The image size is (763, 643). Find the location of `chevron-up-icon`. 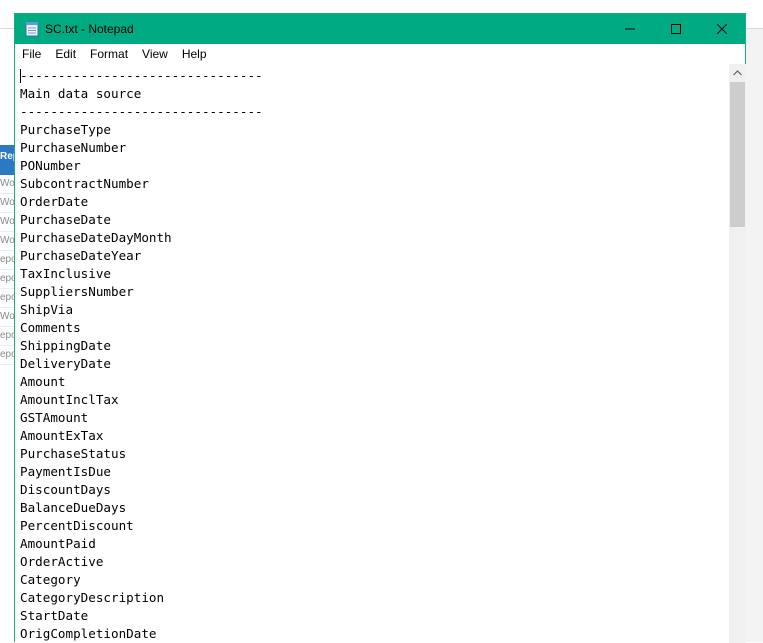

chevron-up-icon is located at coordinates (737, 72).